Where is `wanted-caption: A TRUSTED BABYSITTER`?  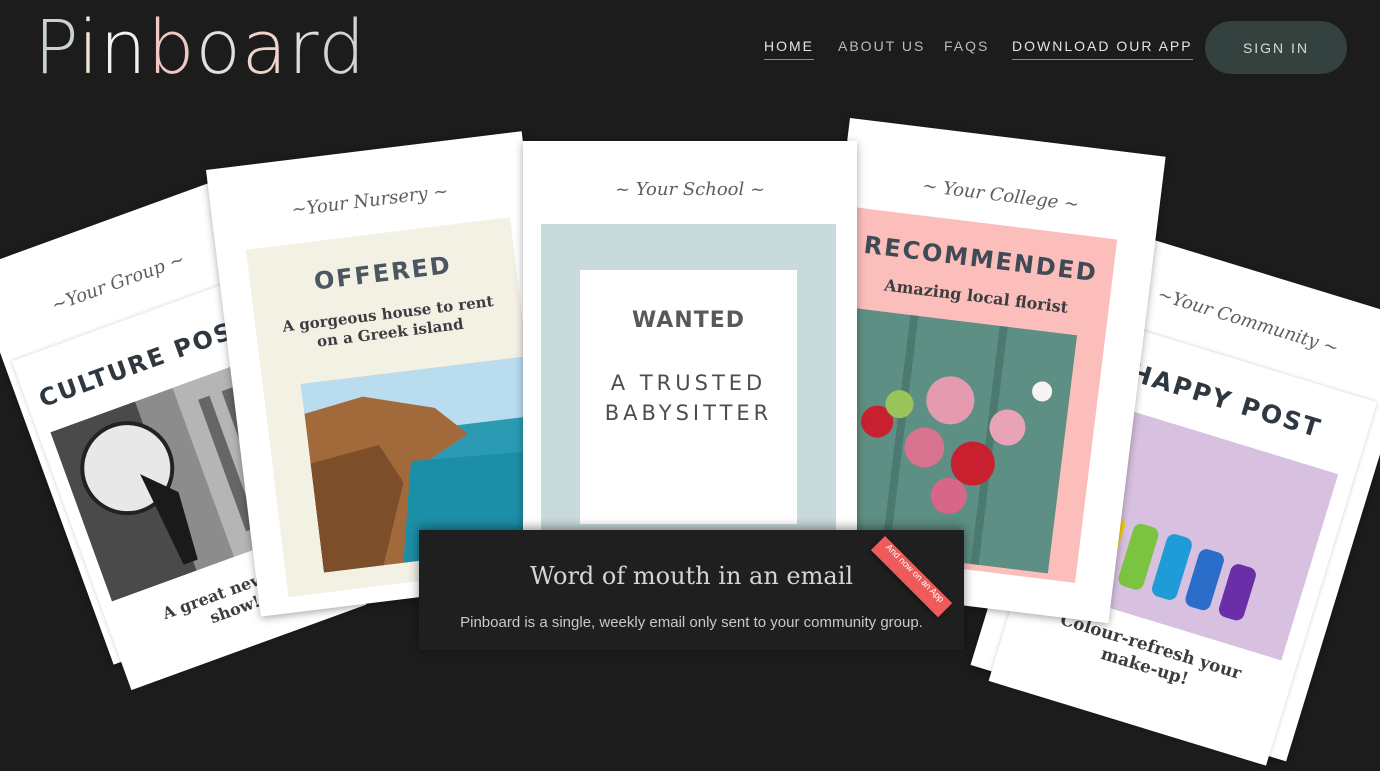
wanted-caption: A TRUSTED BABYSITTER is located at coordinates (688, 398).